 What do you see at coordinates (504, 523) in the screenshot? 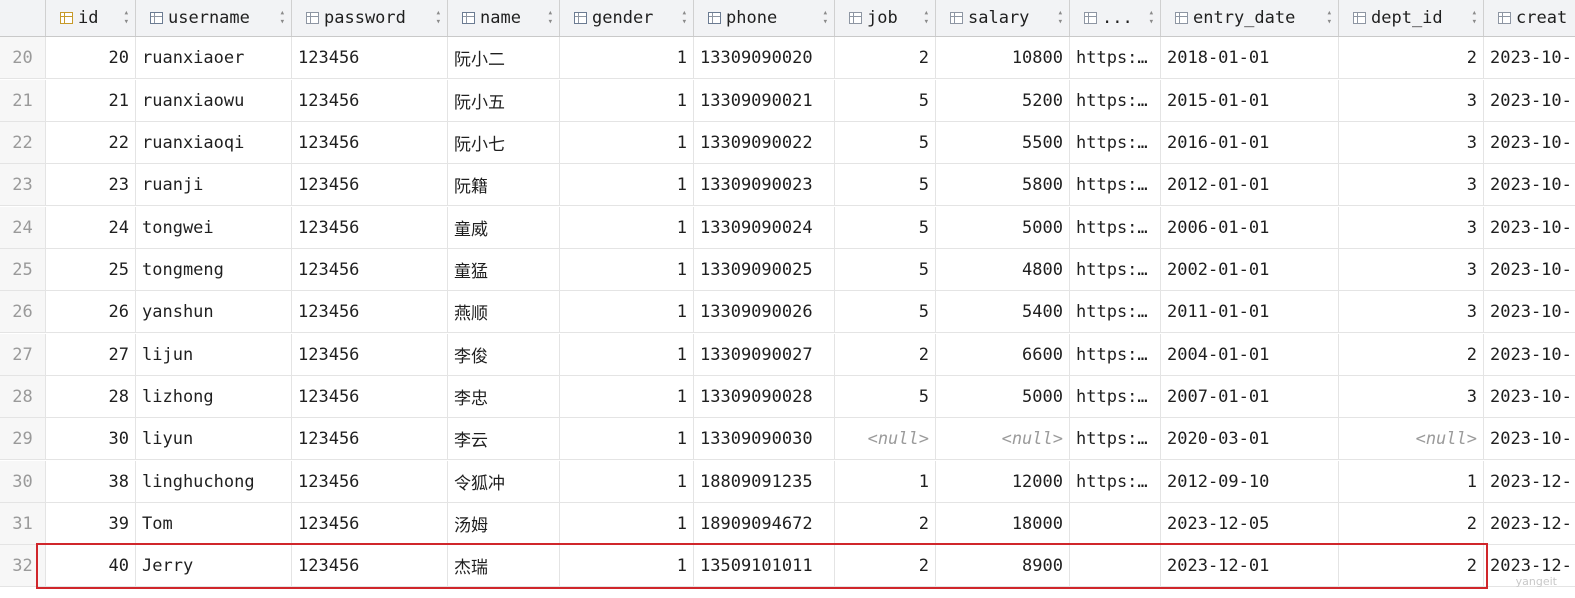
I see `cell-name: 汤姆` at bounding box center [504, 523].